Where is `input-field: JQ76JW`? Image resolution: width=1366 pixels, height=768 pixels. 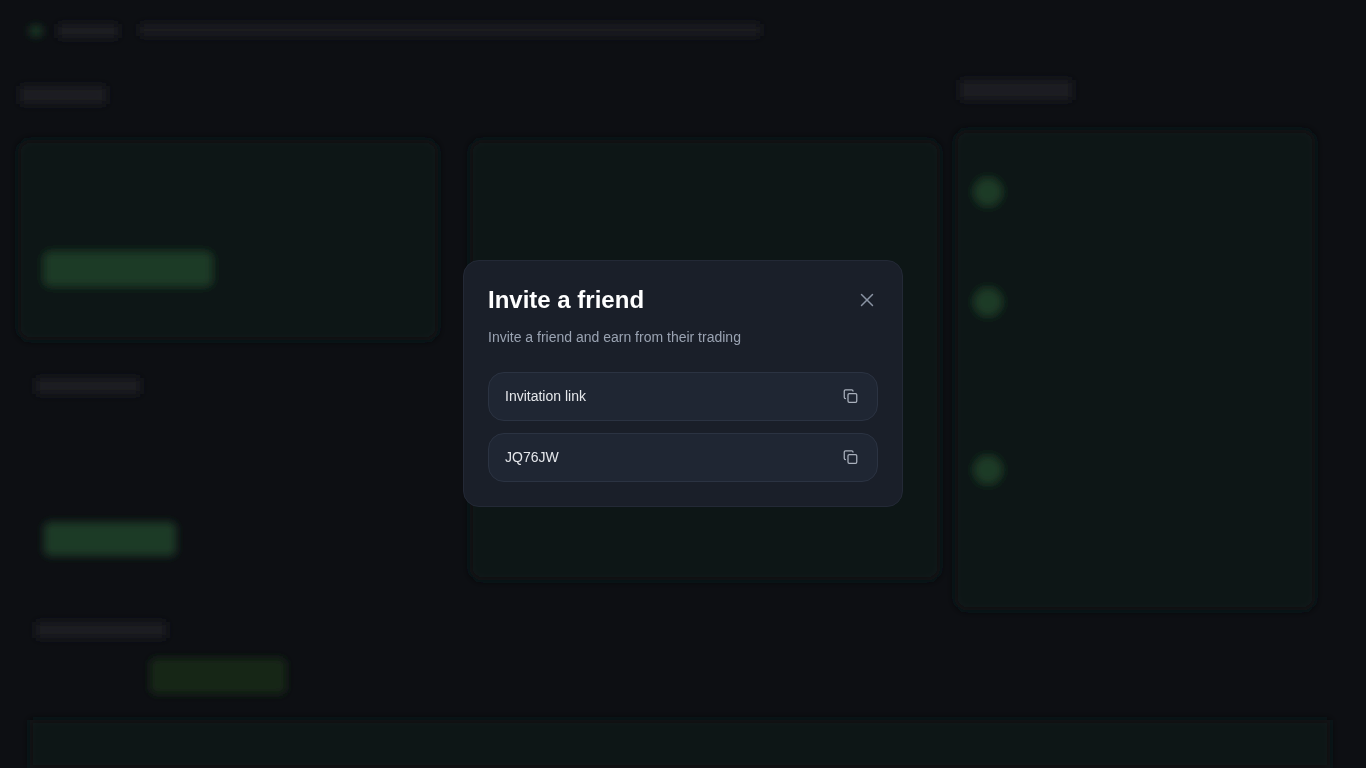
input-field: JQ76JW is located at coordinates (683, 457).